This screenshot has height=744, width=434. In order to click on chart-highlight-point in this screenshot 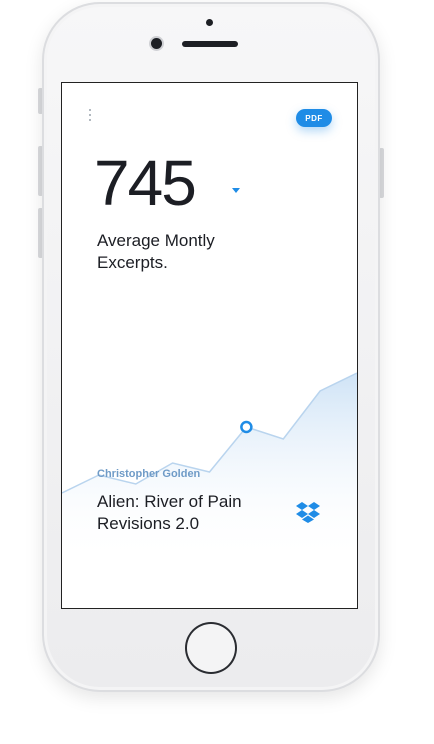, I will do `click(246, 427)`.